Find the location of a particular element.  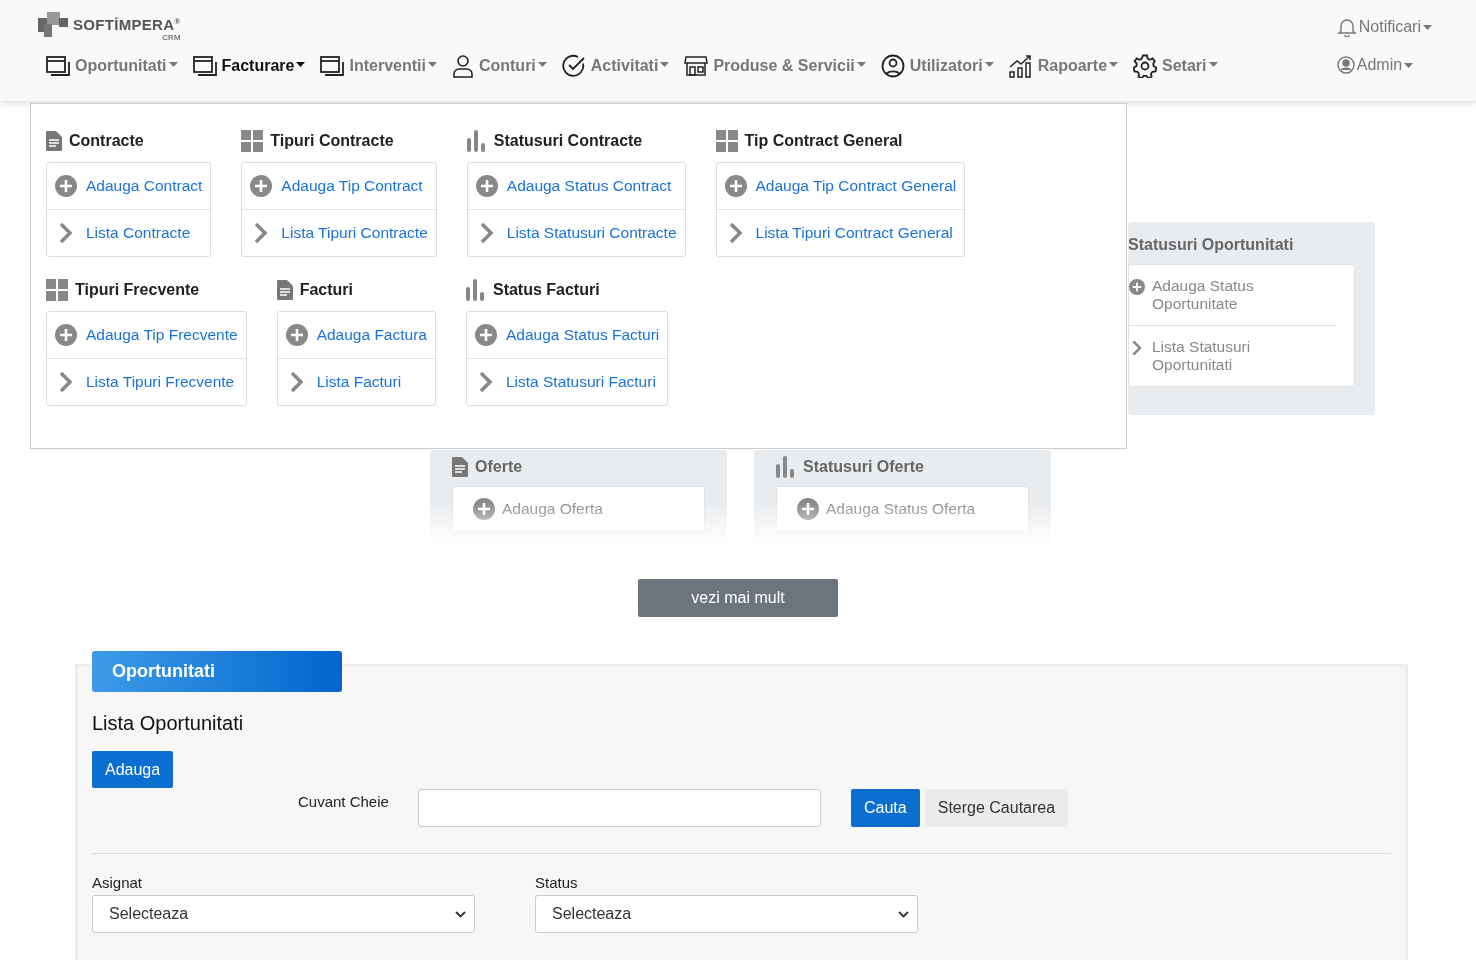

card-title: Statusuri Oferte is located at coordinates (863, 467).